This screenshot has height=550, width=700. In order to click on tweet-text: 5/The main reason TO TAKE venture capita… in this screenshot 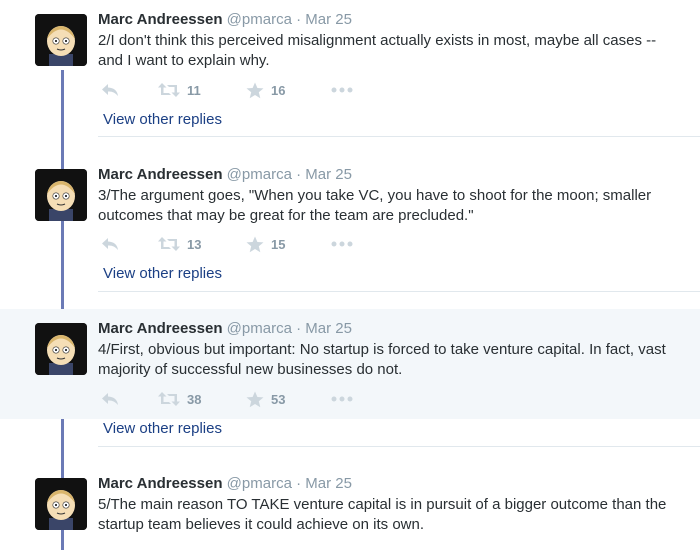, I will do `click(382, 514)`.